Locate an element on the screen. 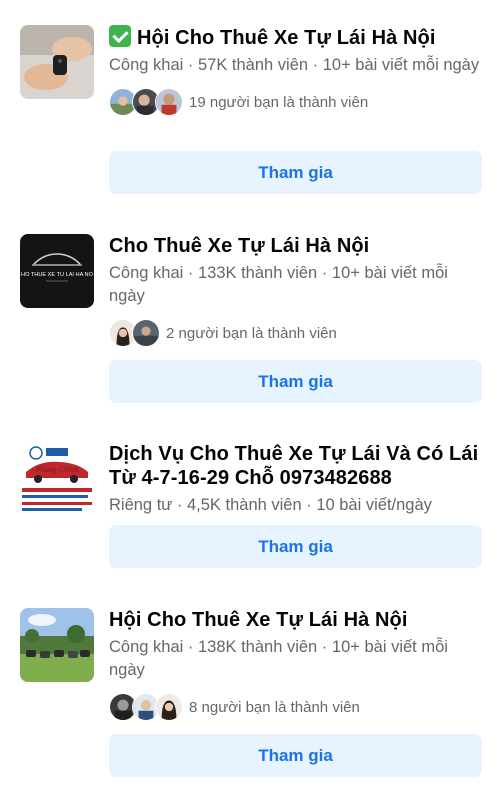 The image size is (500, 800). cars-on-lawn-image is located at coordinates (57, 645).